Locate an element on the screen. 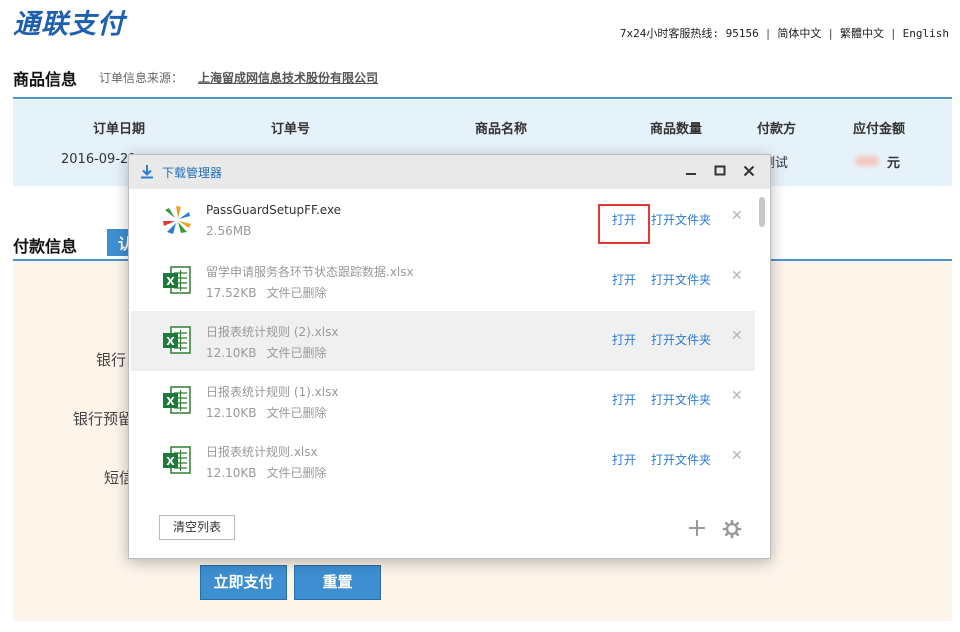 Image resolution: width=960 pixels, height=632 pixels. col-order-date: 订单日期 is located at coordinates (119, 129).